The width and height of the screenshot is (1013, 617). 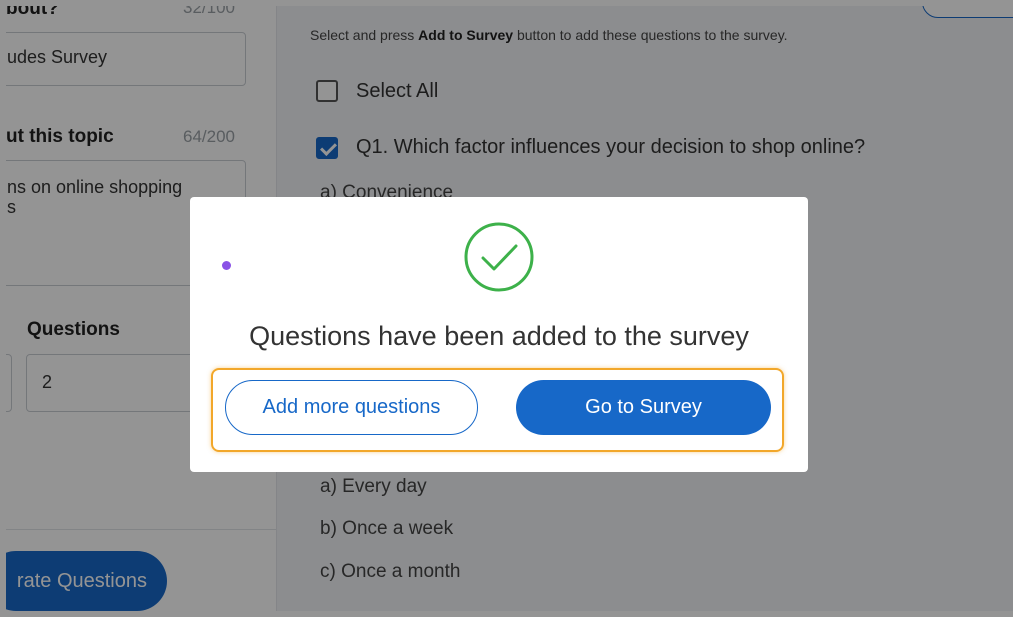 What do you see at coordinates (226, 265) in the screenshot?
I see `status-dot` at bounding box center [226, 265].